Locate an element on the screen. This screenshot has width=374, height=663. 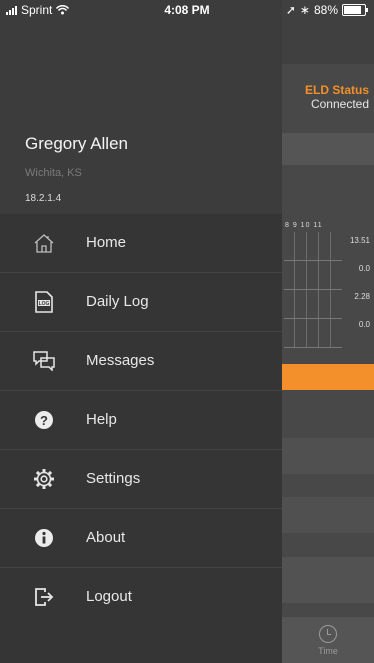
hours-values: 13.51 0.0 2.28 0.0 is located at coordinates (356, 288).